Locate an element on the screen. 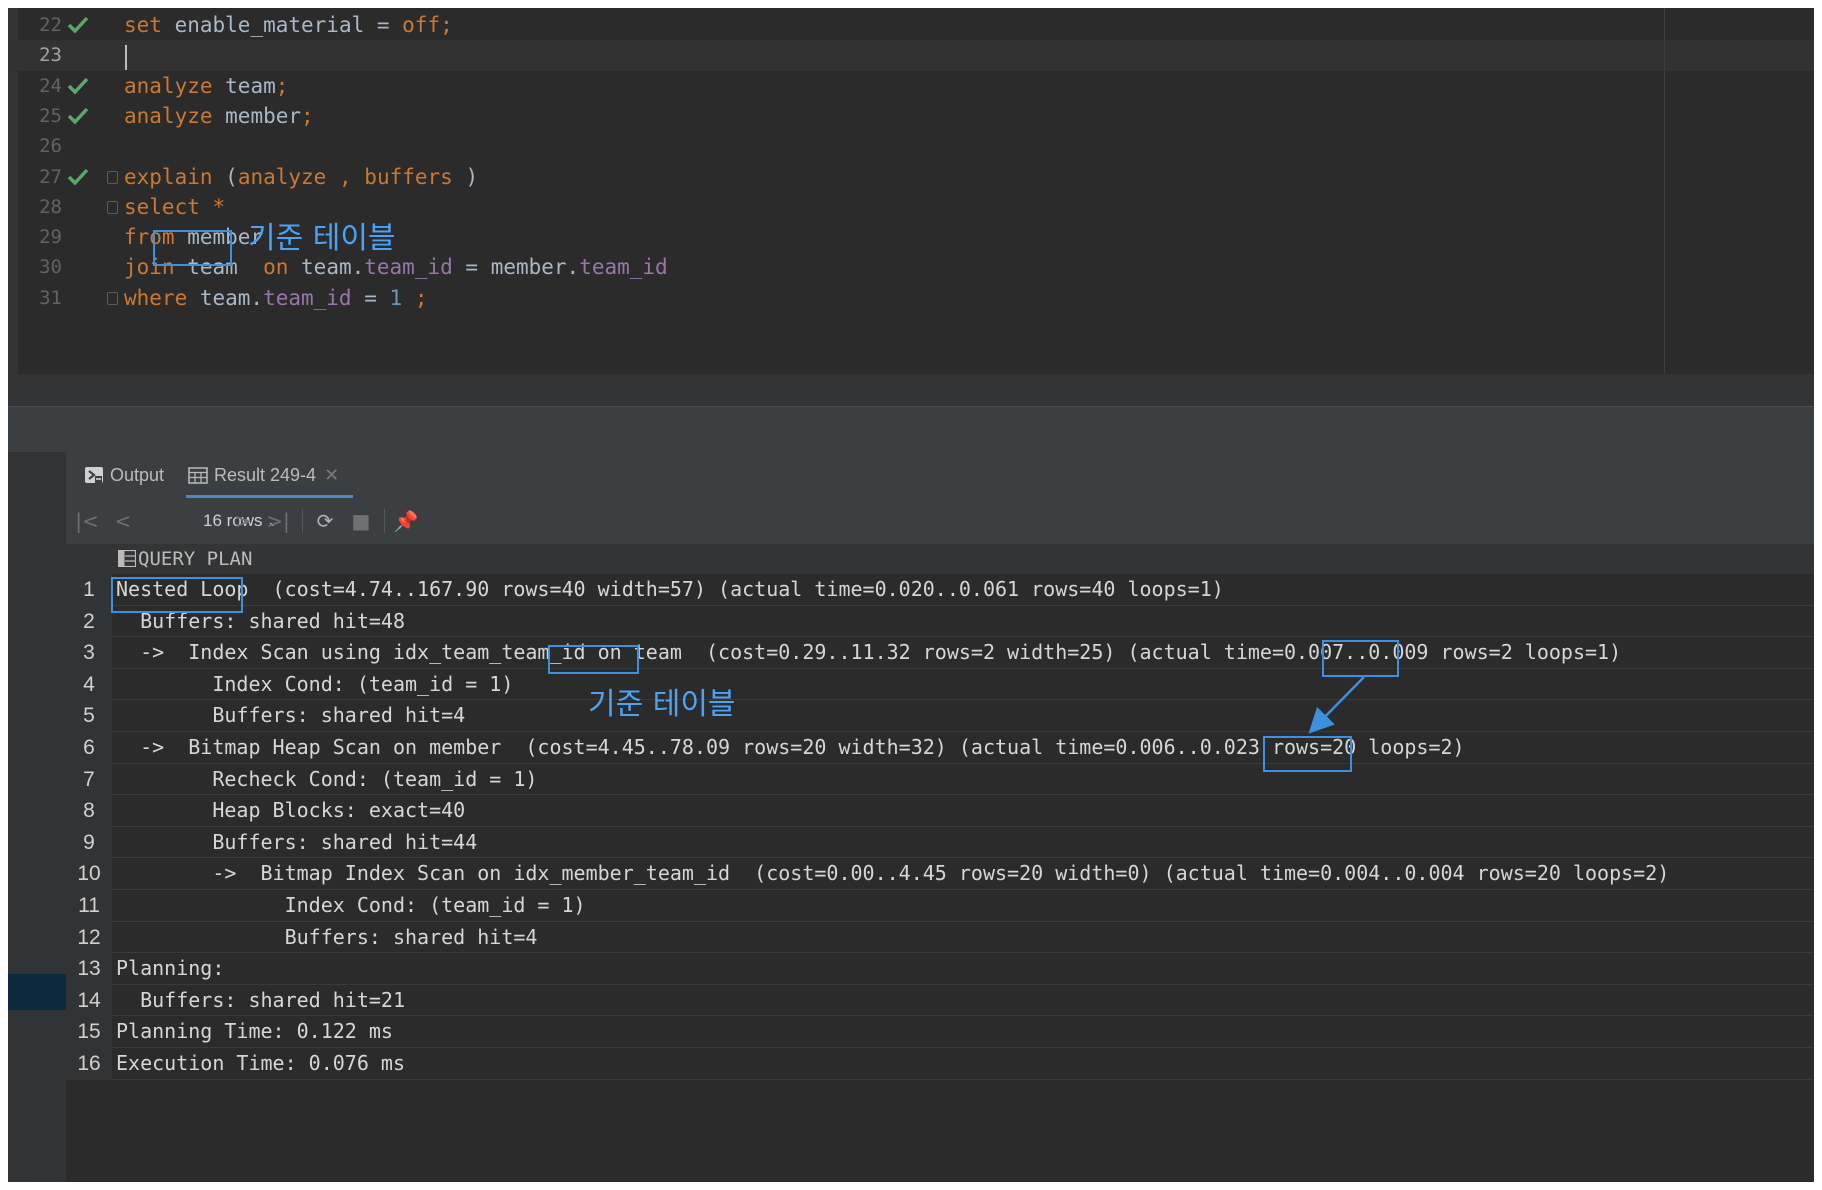  result-toolbar: |< < 16 rows ⌄ > >| ⟳ ■ 📌 is located at coordinates (940, 521).